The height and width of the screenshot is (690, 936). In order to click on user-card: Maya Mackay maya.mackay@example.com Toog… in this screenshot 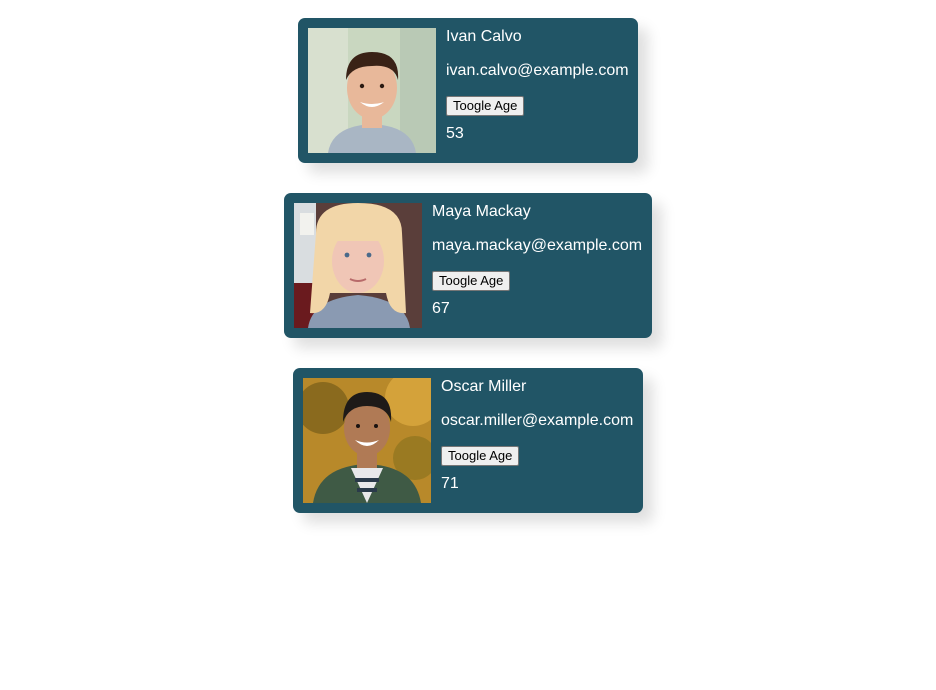, I will do `click(468, 265)`.